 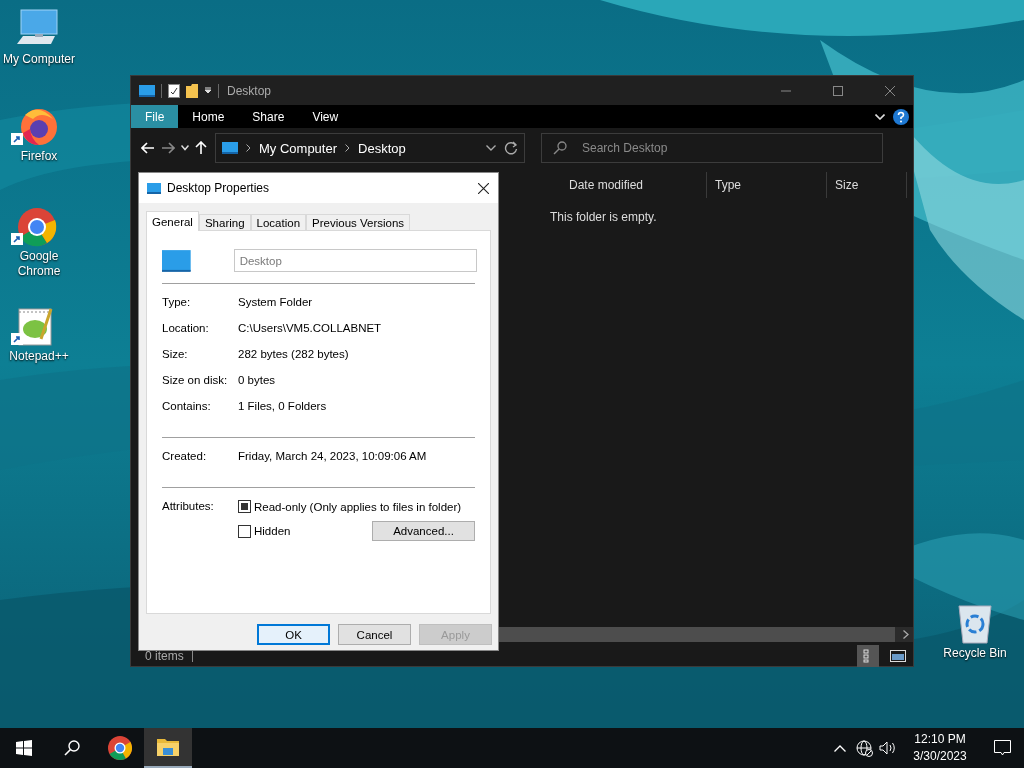 I want to click on icon-label: Firefox, so click(x=39, y=156).